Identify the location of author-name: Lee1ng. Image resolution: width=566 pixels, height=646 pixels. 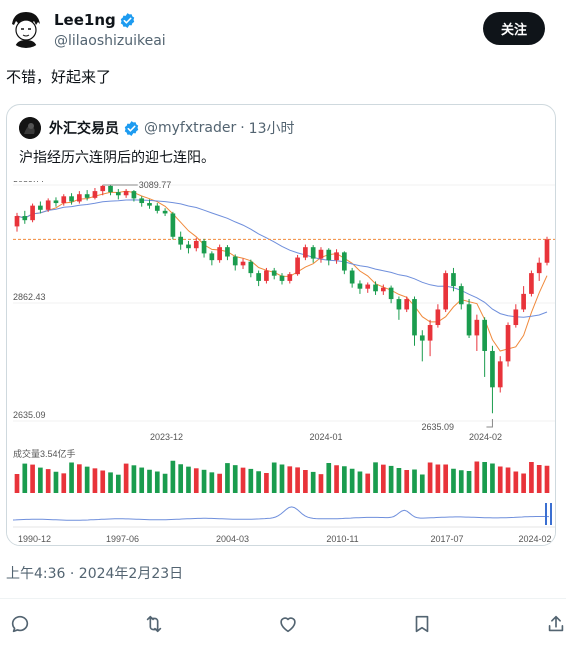
(95, 20).